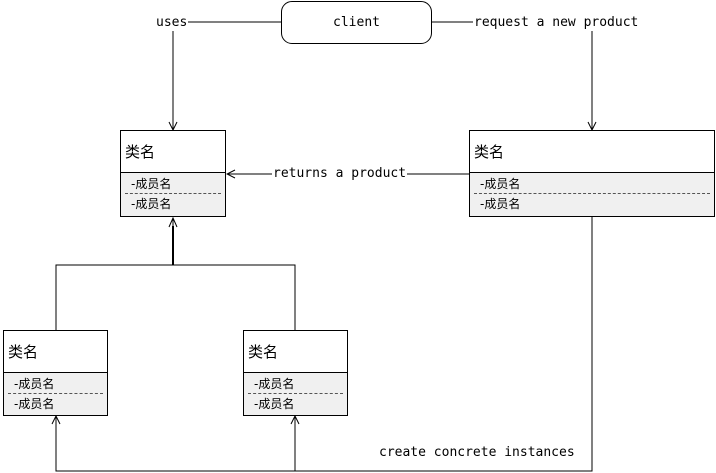  I want to click on factory-class: 类名 -成员名 -成员名, so click(592, 173).